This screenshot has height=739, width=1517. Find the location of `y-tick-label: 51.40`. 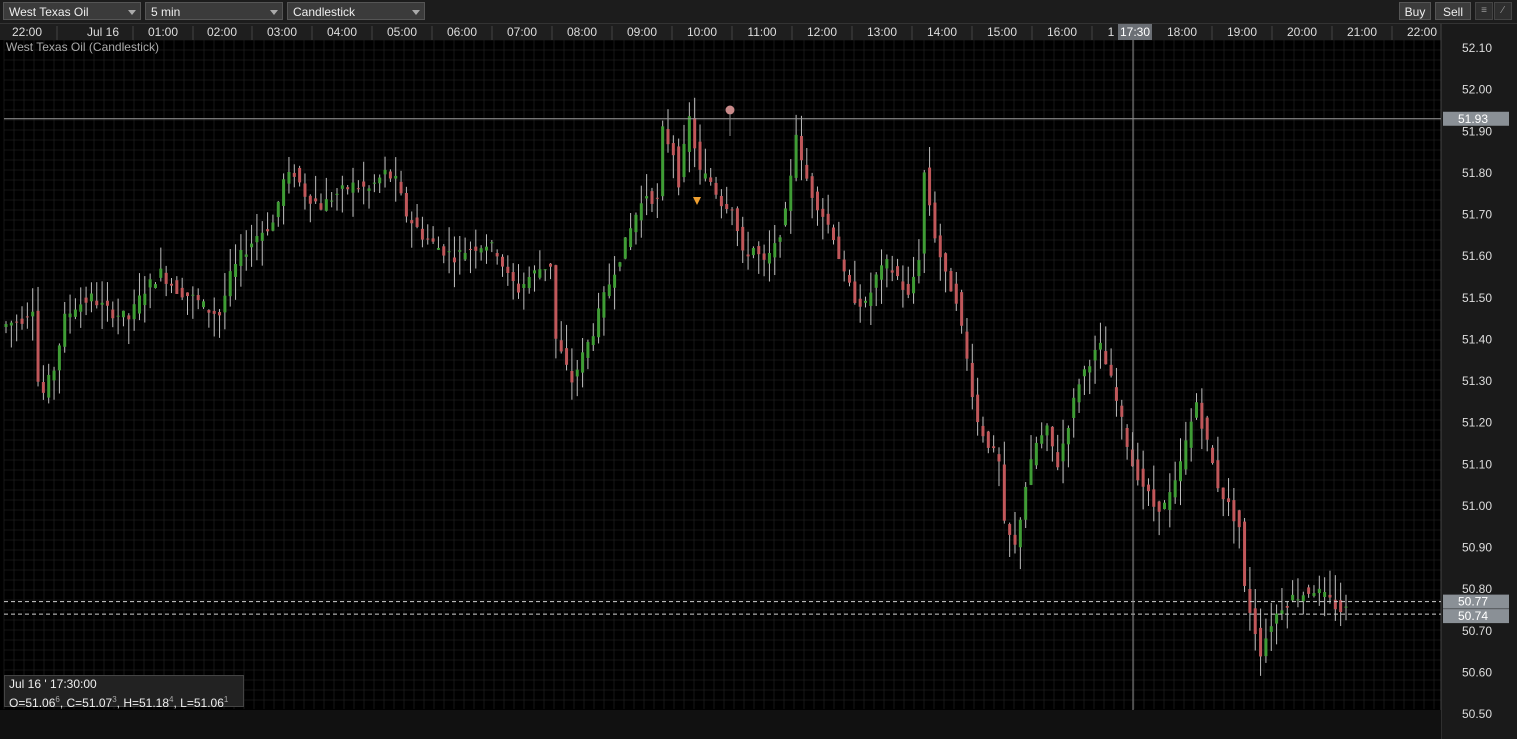

y-tick-label: 51.40 is located at coordinates (1477, 339).